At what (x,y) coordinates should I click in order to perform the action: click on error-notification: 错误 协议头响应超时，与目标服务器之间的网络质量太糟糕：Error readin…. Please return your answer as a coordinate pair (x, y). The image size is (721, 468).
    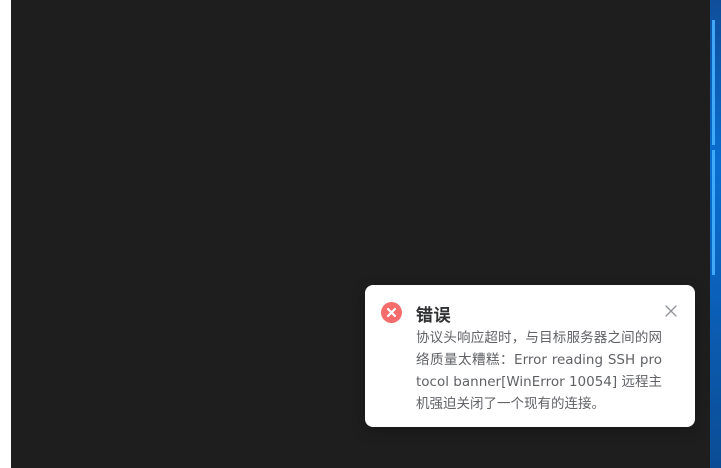
    Looking at the image, I should click on (530, 356).